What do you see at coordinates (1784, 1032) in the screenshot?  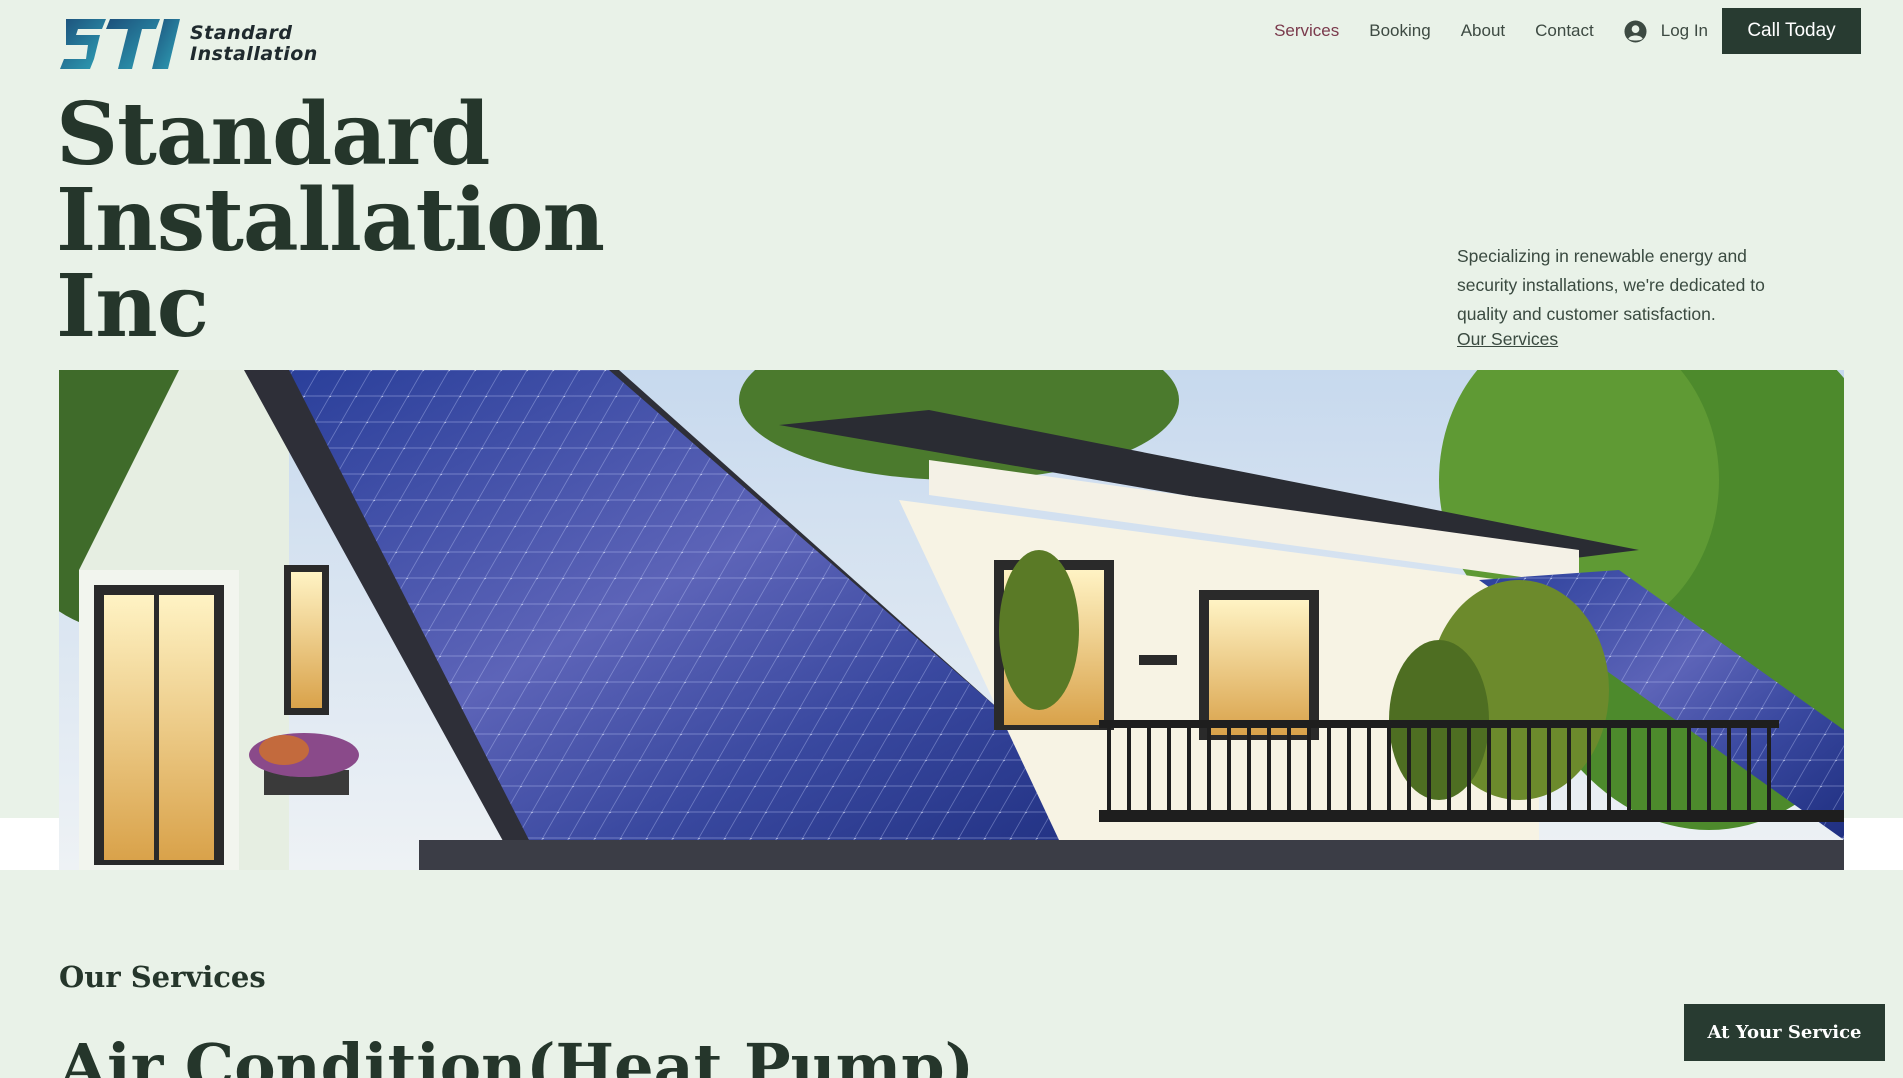 I see `at-your-service-button: At Your Service` at bounding box center [1784, 1032].